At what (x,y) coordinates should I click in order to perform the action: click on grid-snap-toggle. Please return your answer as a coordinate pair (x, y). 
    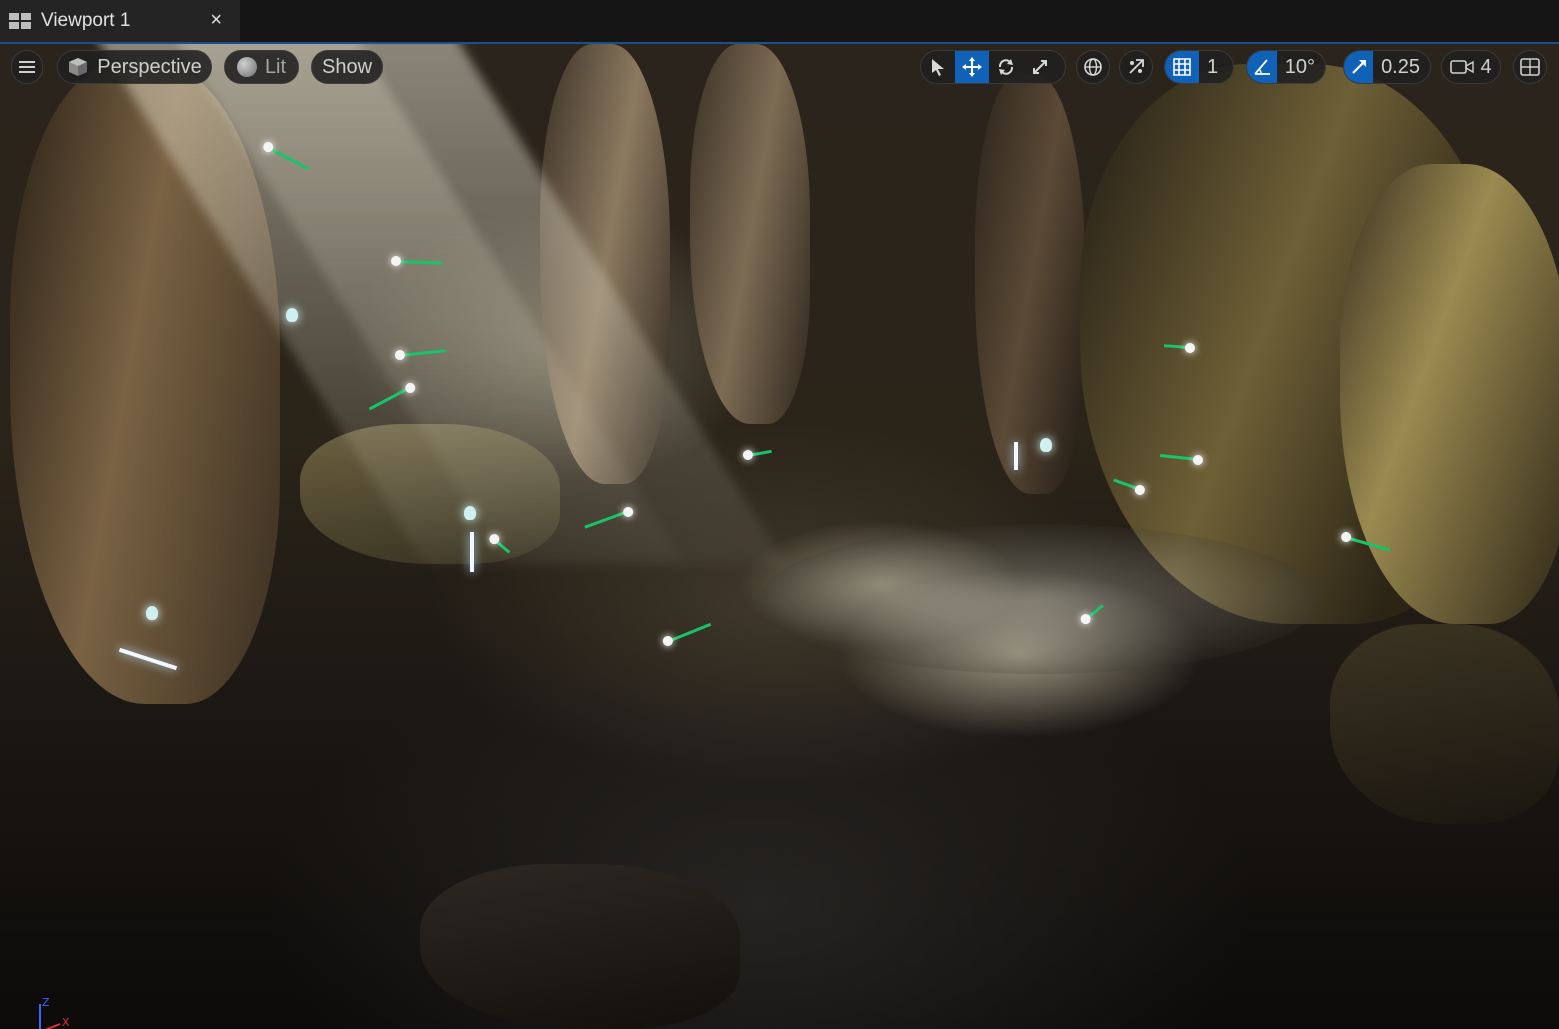
    Looking at the image, I should click on (1182, 67).